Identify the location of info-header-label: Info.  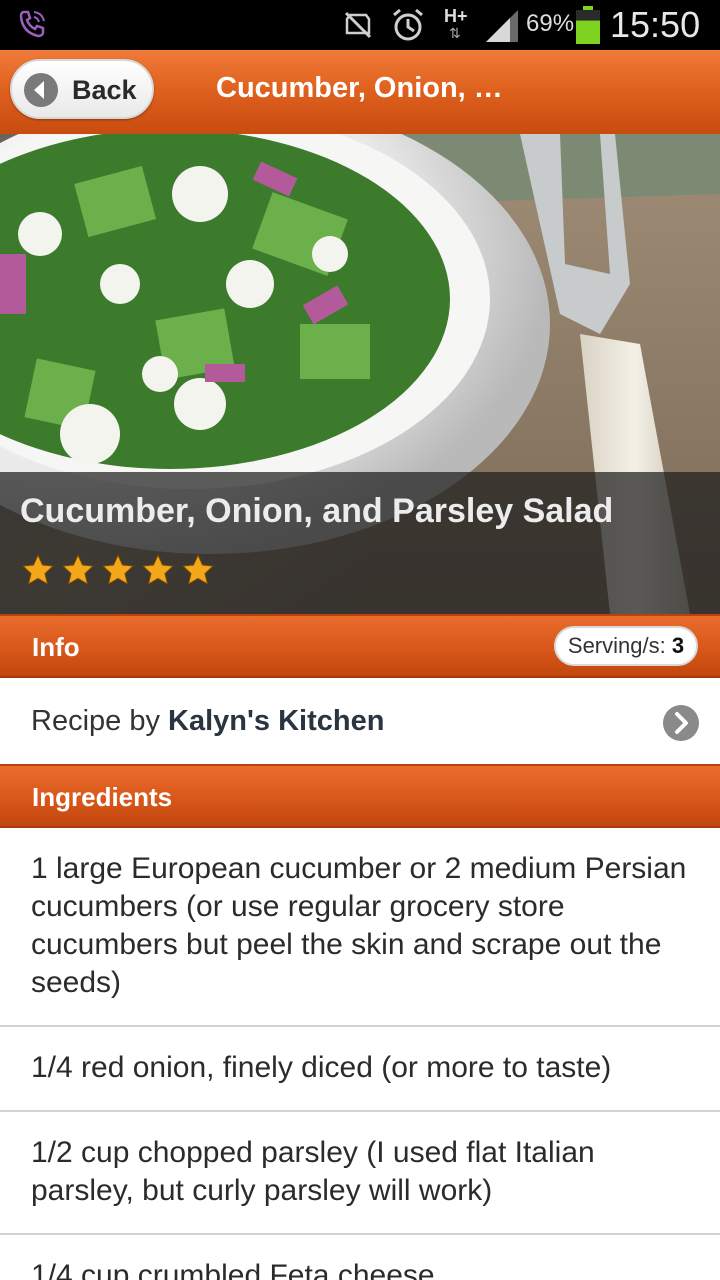
(56, 647).